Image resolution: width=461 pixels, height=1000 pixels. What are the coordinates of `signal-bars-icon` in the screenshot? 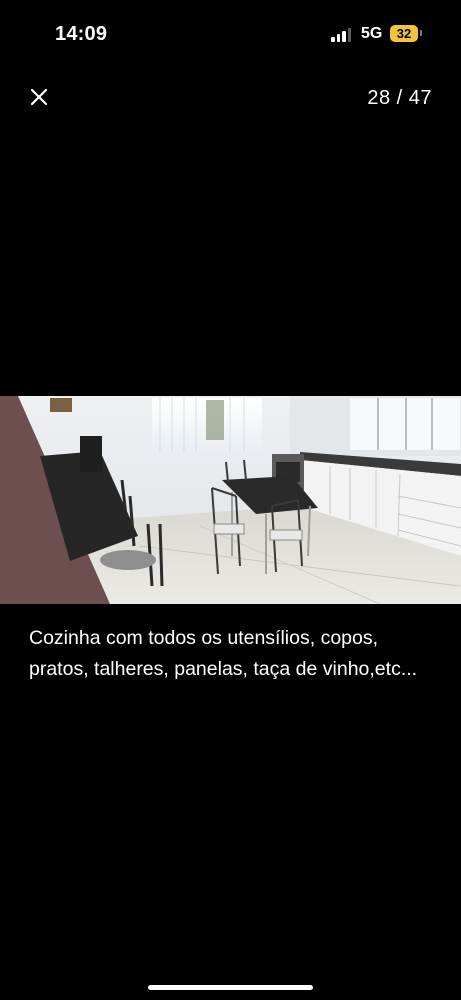 It's located at (342, 35).